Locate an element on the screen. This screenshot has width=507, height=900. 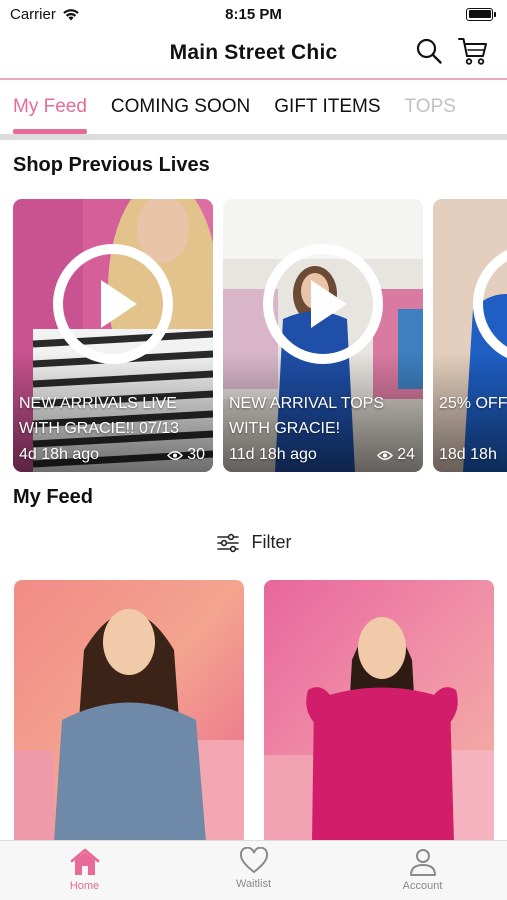
cart-icon is located at coordinates (473, 51).